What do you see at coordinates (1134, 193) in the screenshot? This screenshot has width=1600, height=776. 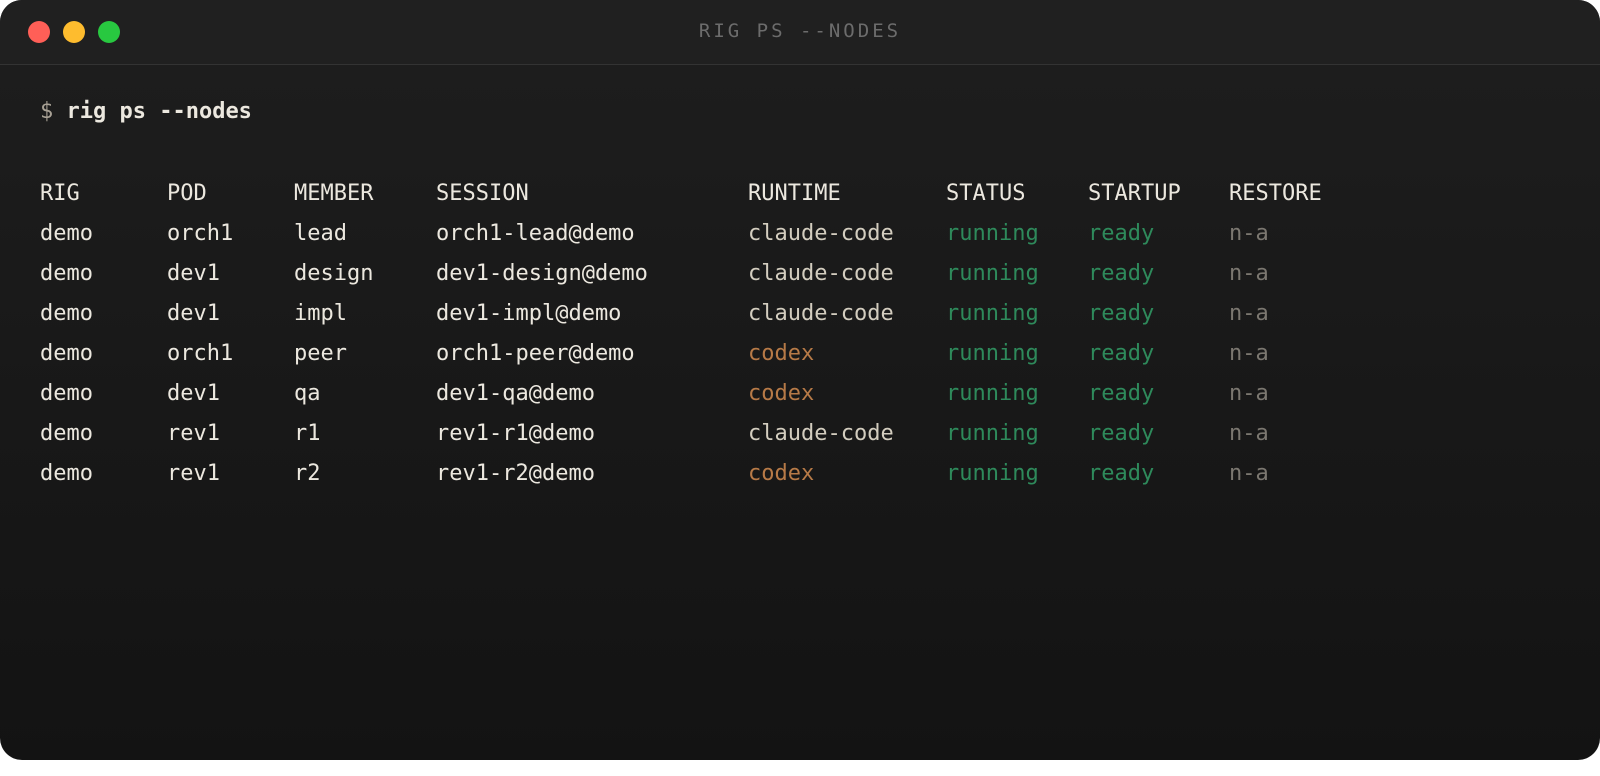 I see `column-header-startup: STARTUP` at bounding box center [1134, 193].